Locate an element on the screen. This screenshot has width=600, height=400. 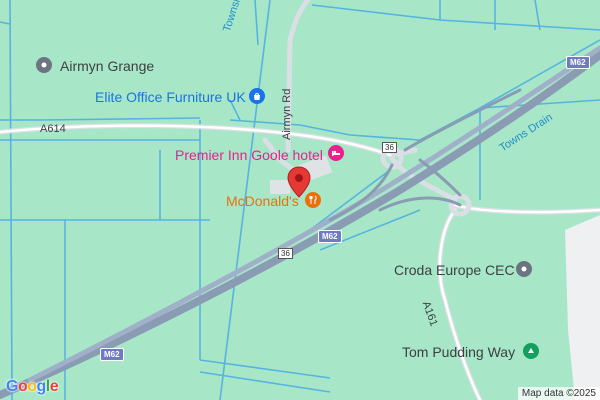
poi-croda-europe: Croda Europe CEC is located at coordinates (454, 270).